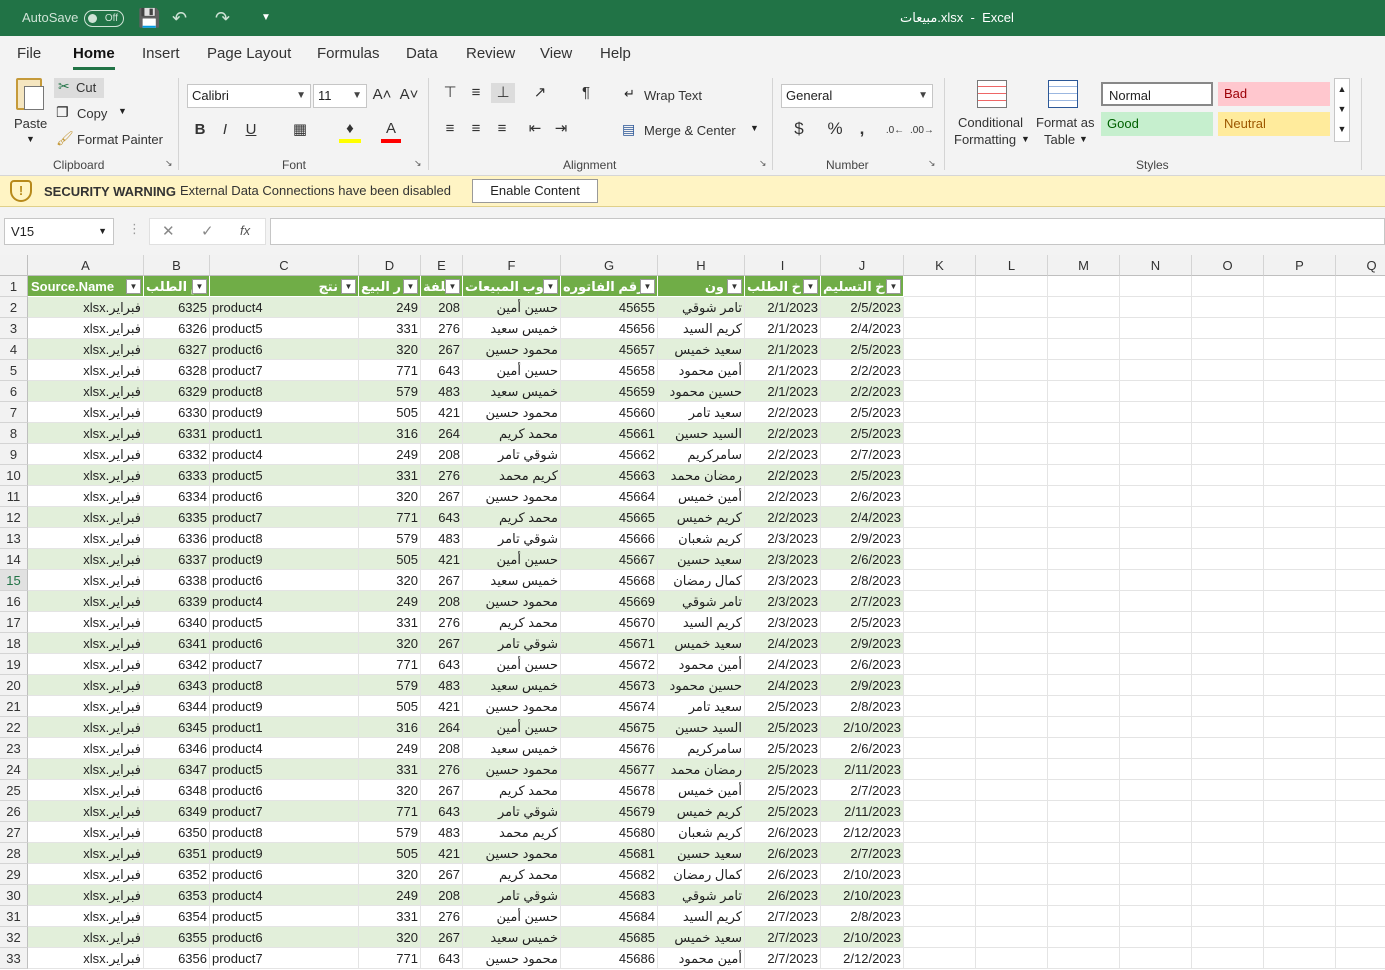 This screenshot has height=970, width=1385. What do you see at coordinates (14, 538) in the screenshot?
I see `row-header: 13` at bounding box center [14, 538].